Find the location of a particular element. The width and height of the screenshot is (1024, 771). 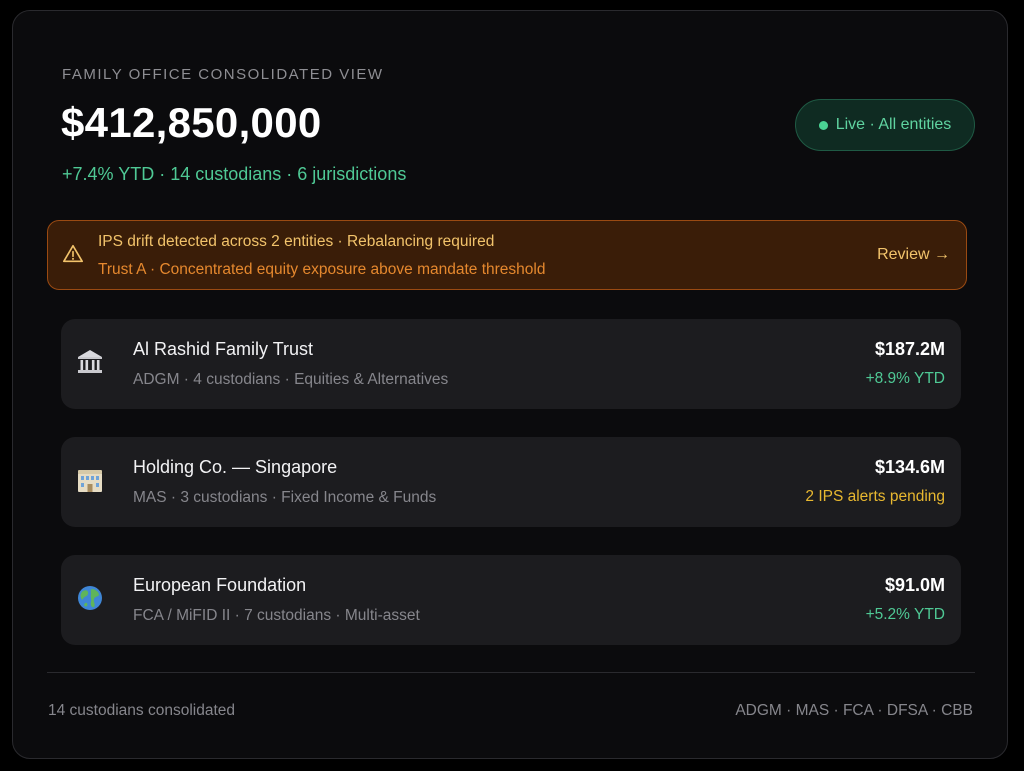

live-status-label: Live · All entities is located at coordinates (893, 124).